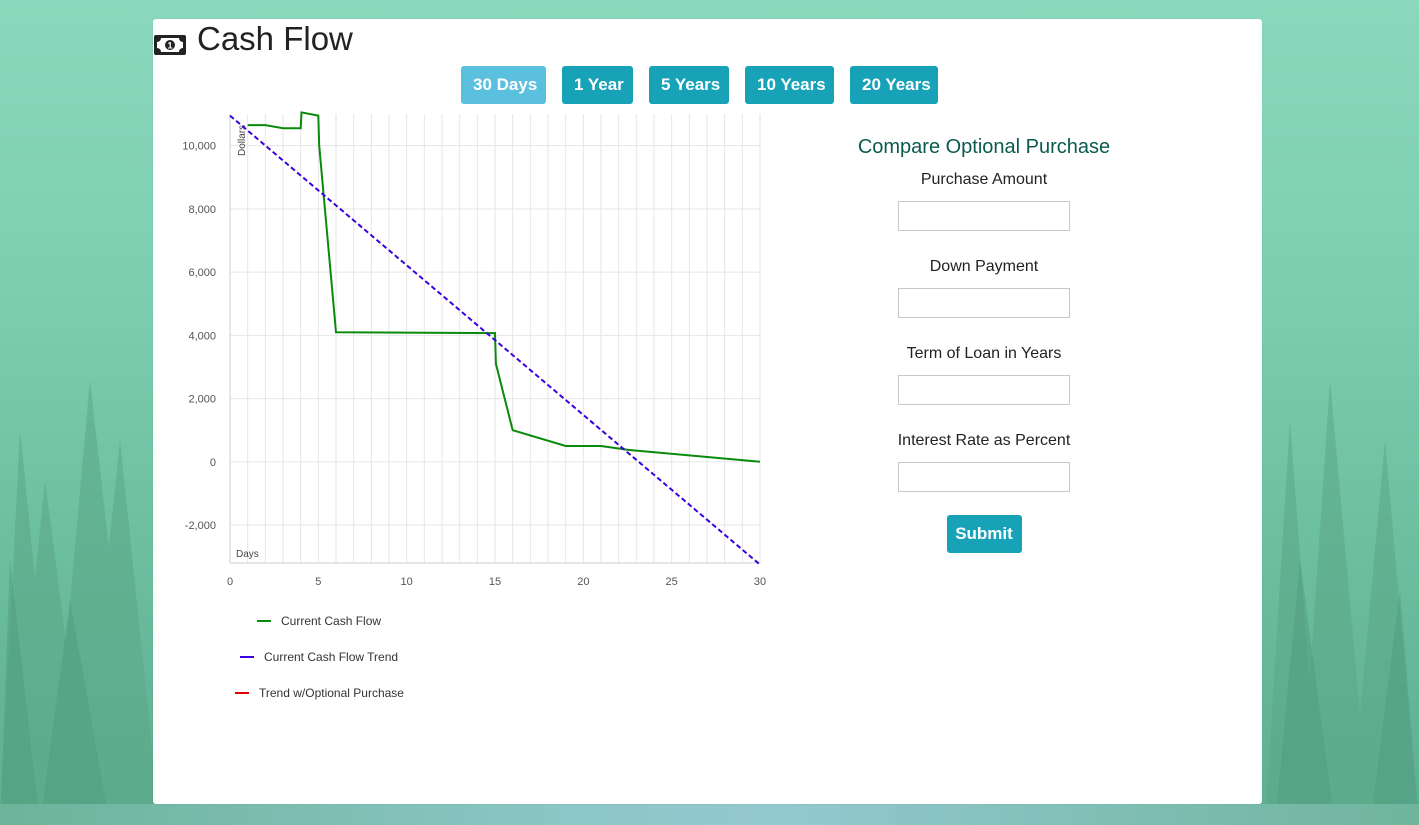  Describe the element at coordinates (495, 582) in the screenshot. I see `x-tick-label: 15` at that location.